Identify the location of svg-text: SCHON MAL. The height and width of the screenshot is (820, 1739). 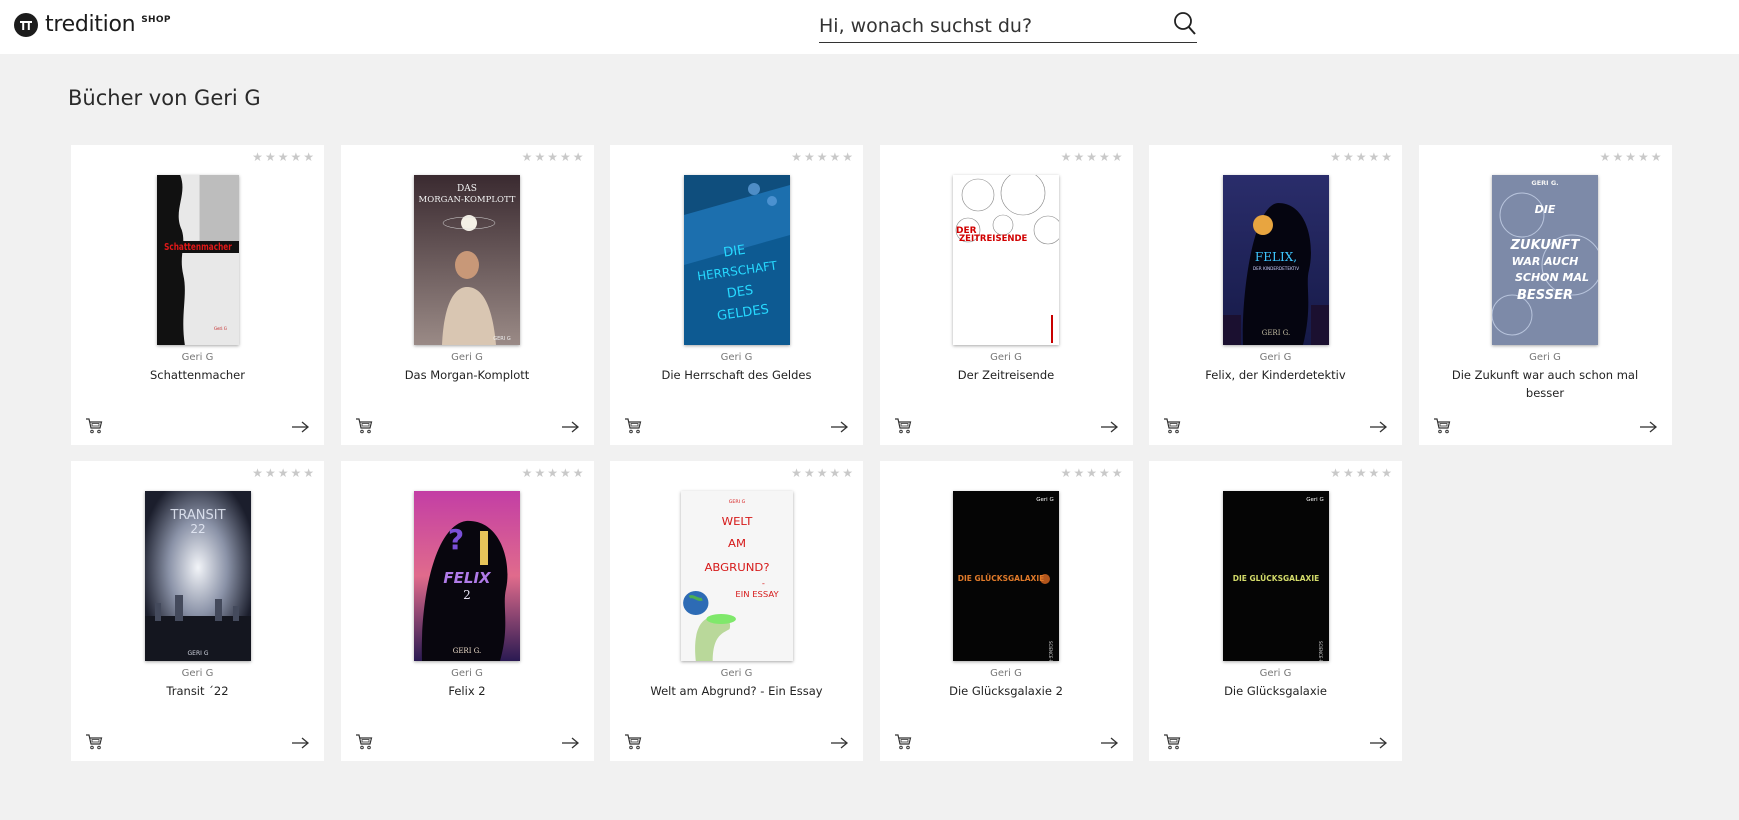
(1552, 277).